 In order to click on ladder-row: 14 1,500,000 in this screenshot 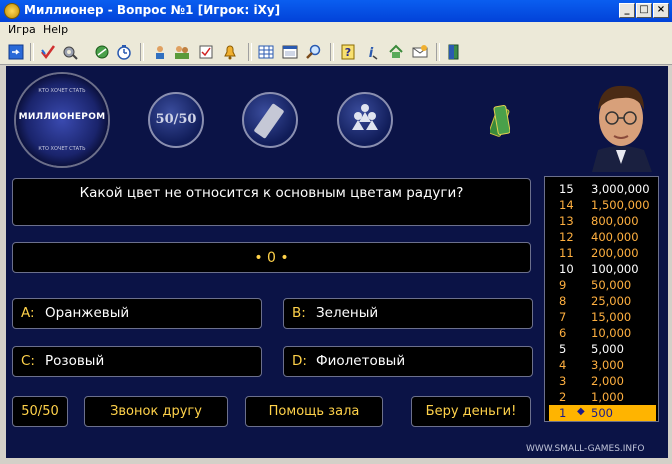, I will do `click(602, 205)`.